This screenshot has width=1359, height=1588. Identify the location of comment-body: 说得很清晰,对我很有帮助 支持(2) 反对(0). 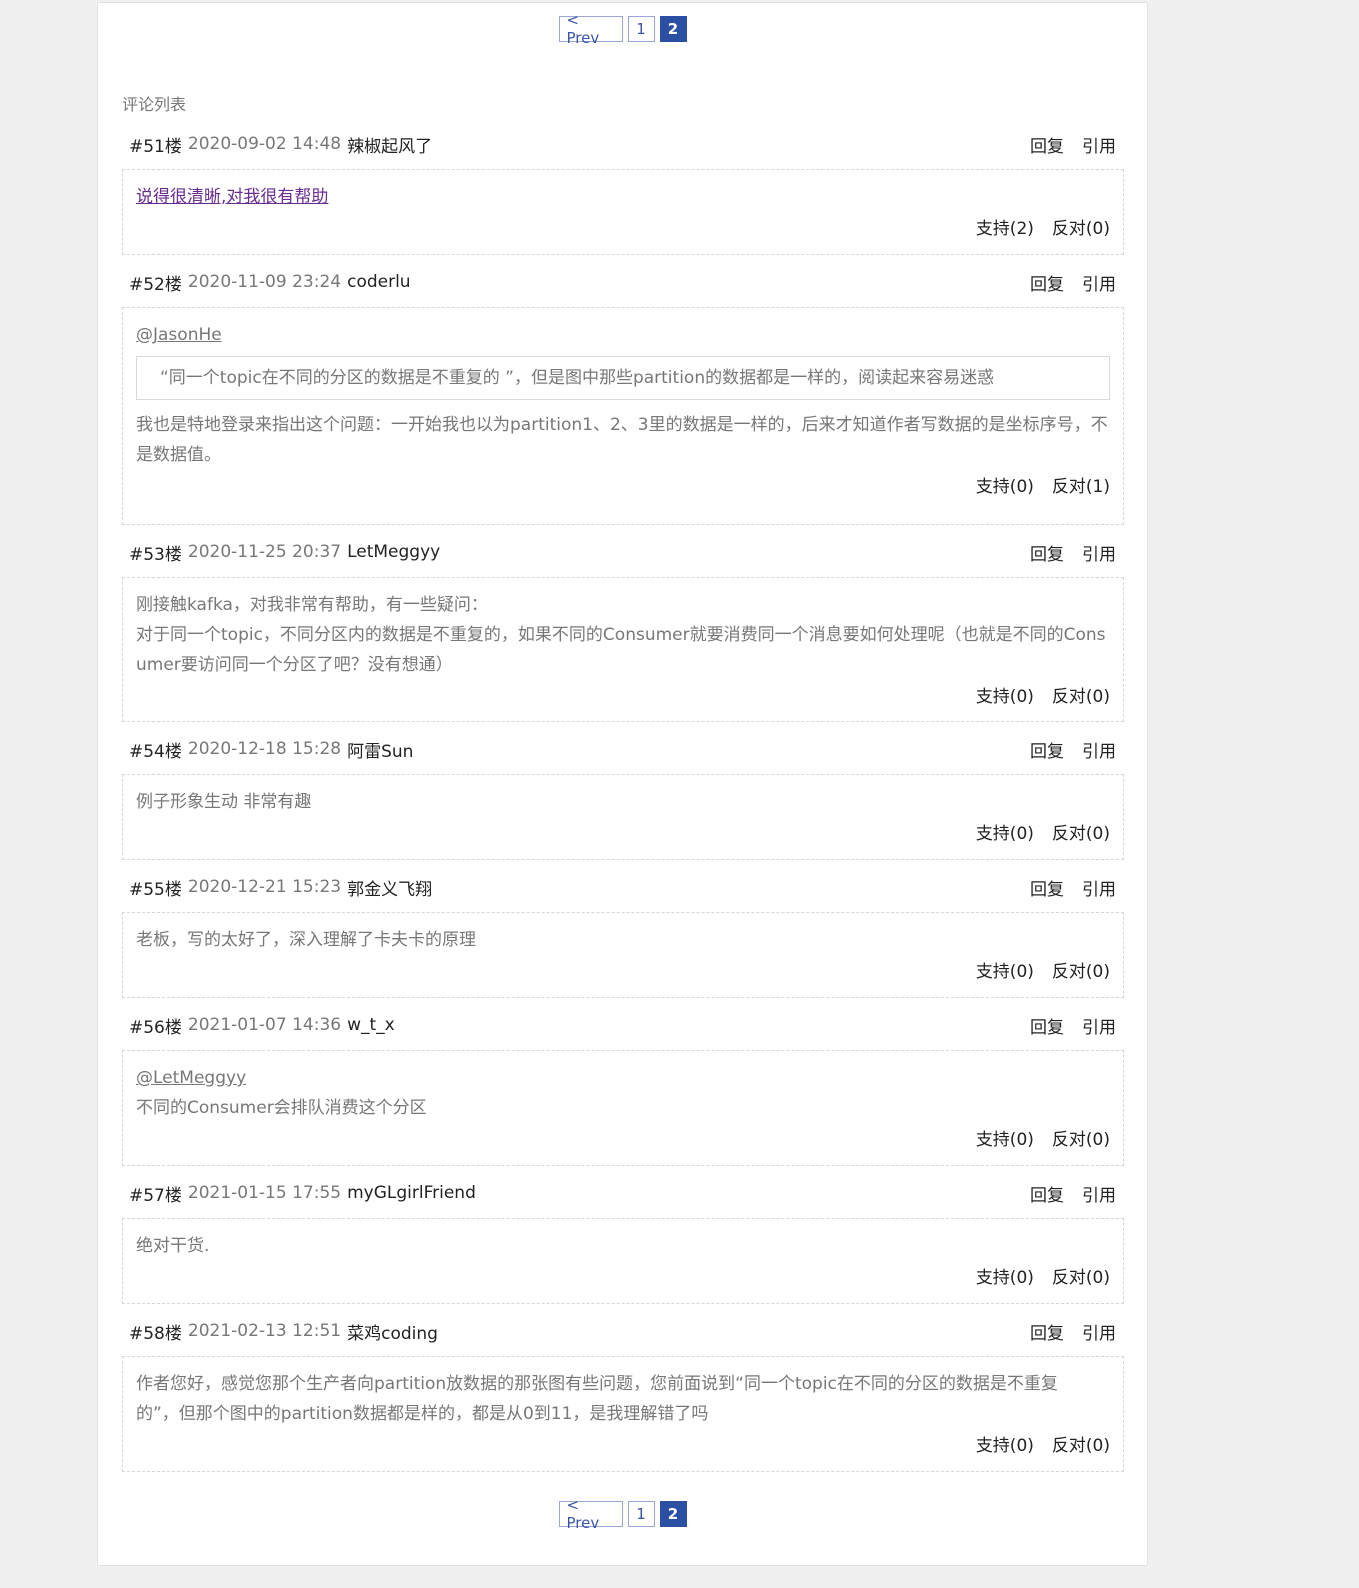
(623, 212).